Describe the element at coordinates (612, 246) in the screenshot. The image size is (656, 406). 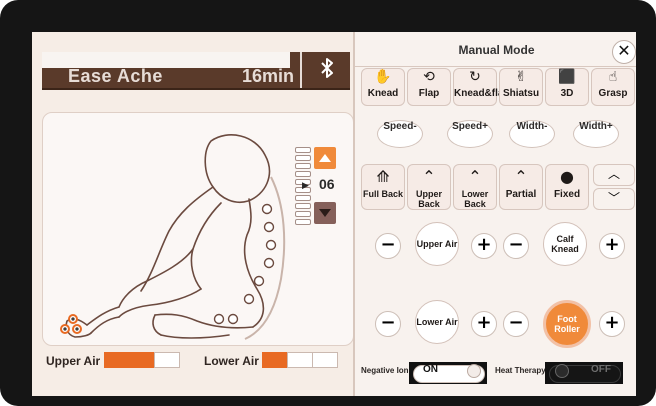
I see `calf-knead-plus-button: +` at that location.